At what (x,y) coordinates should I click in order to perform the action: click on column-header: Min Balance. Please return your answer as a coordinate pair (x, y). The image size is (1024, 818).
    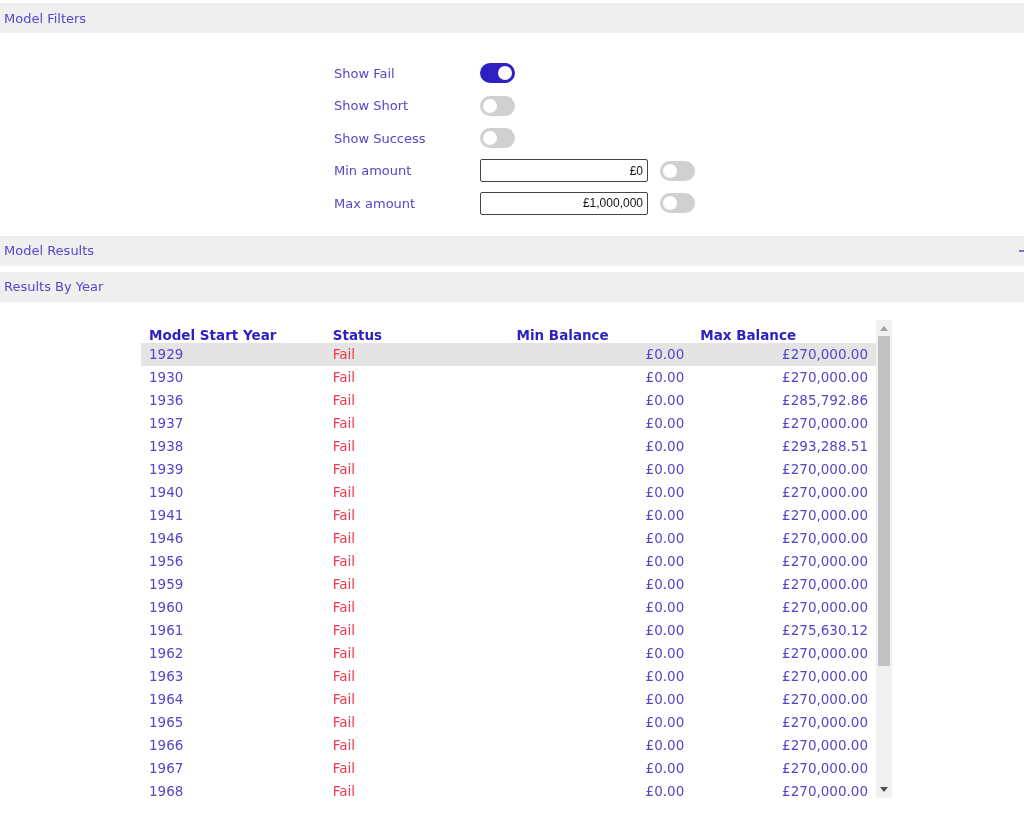
    Looking at the image, I should click on (562, 334).